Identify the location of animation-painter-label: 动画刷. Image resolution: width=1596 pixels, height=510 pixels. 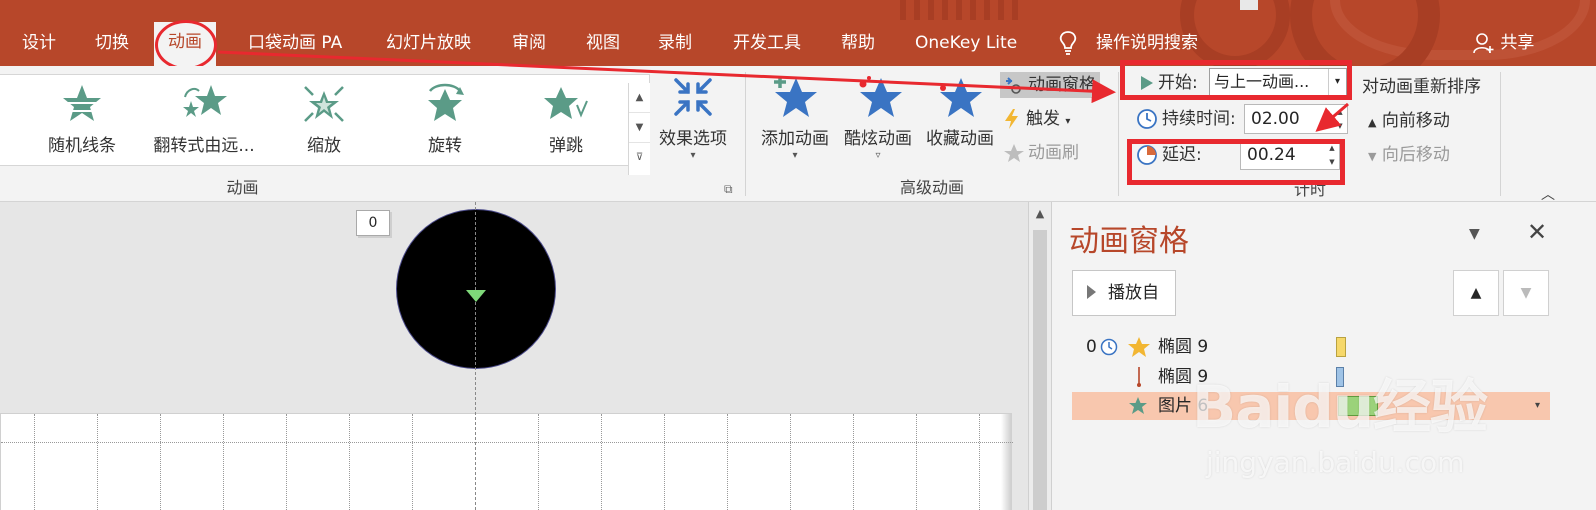
(1053, 153).